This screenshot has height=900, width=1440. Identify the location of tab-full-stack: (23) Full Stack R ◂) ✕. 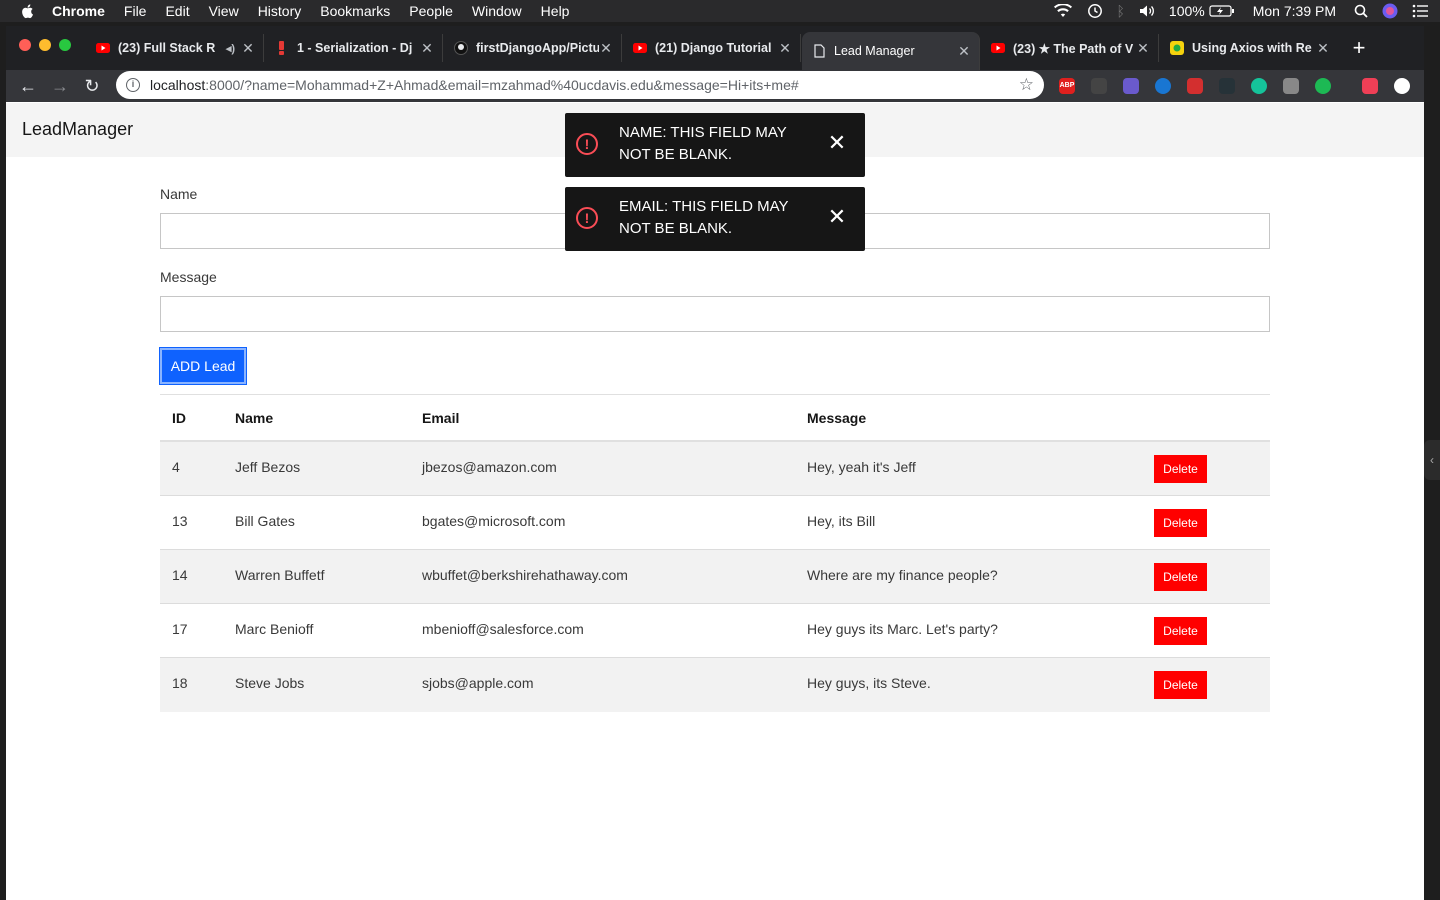
(175, 48).